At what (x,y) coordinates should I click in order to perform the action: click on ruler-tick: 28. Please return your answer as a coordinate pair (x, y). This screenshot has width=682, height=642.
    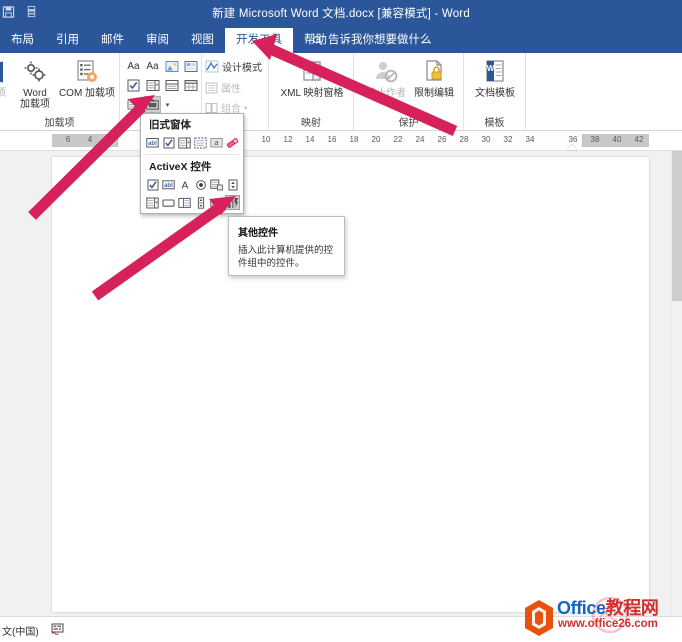
    Looking at the image, I should click on (464, 139).